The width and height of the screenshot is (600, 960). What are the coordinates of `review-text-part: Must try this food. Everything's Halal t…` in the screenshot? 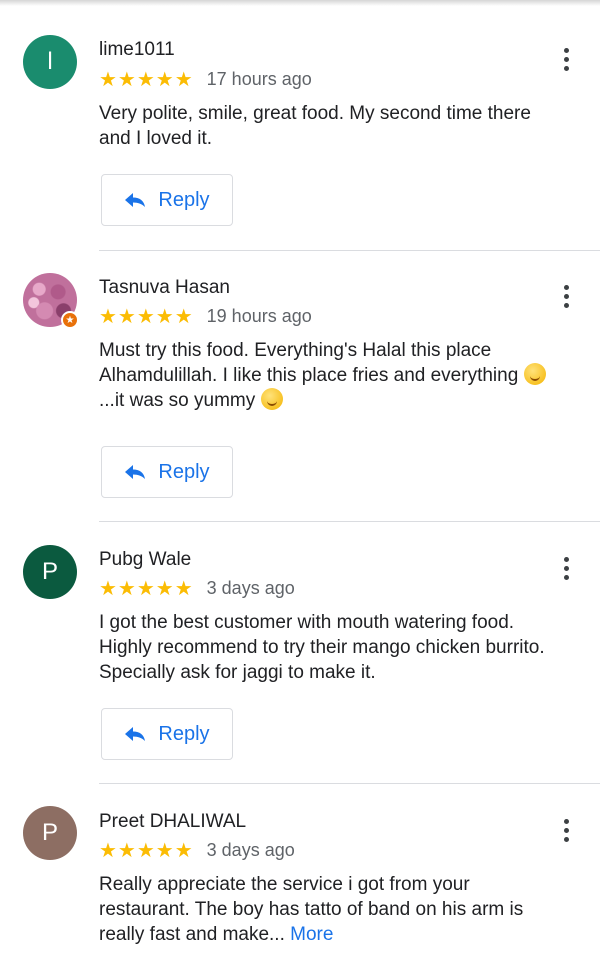 It's located at (309, 363).